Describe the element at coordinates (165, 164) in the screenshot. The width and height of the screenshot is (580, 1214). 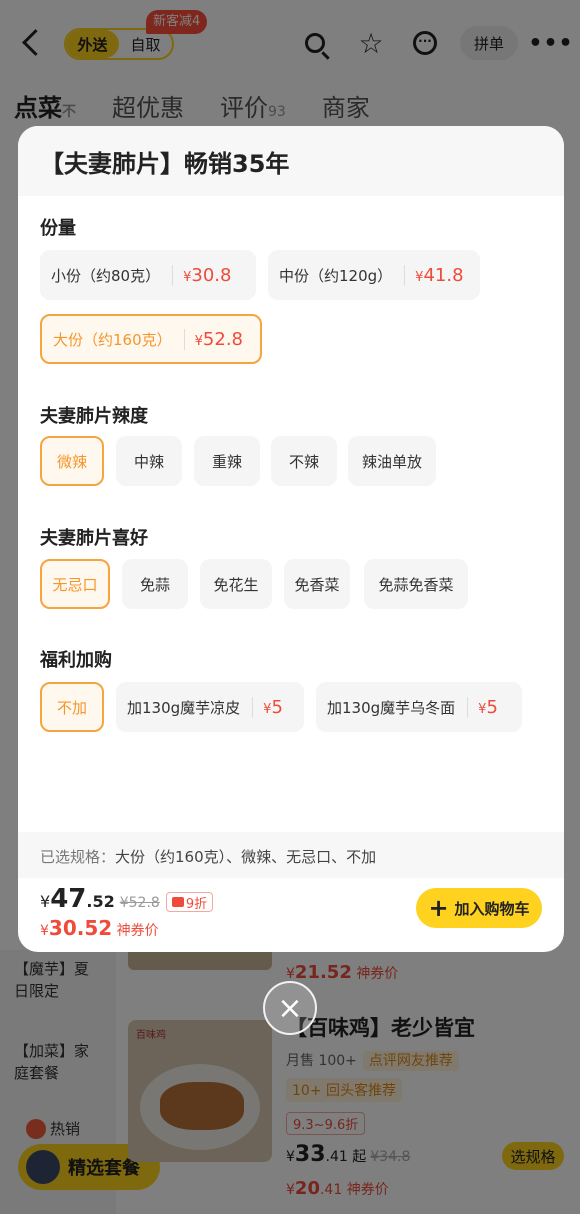
I see `modal-title: 【夫妻肺片】畅销35年` at that location.